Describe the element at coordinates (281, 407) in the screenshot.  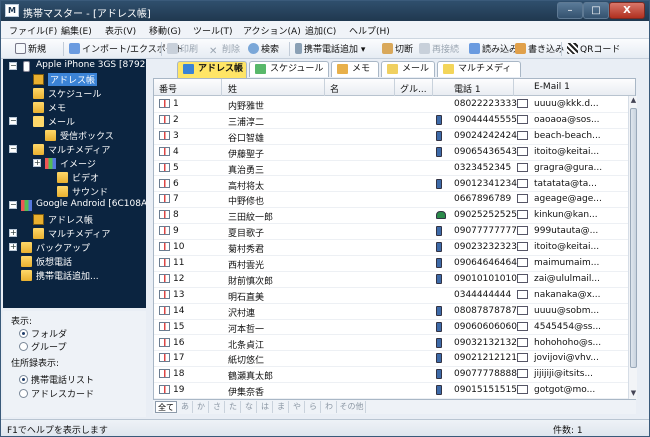
I see `index-tab: ま` at that location.